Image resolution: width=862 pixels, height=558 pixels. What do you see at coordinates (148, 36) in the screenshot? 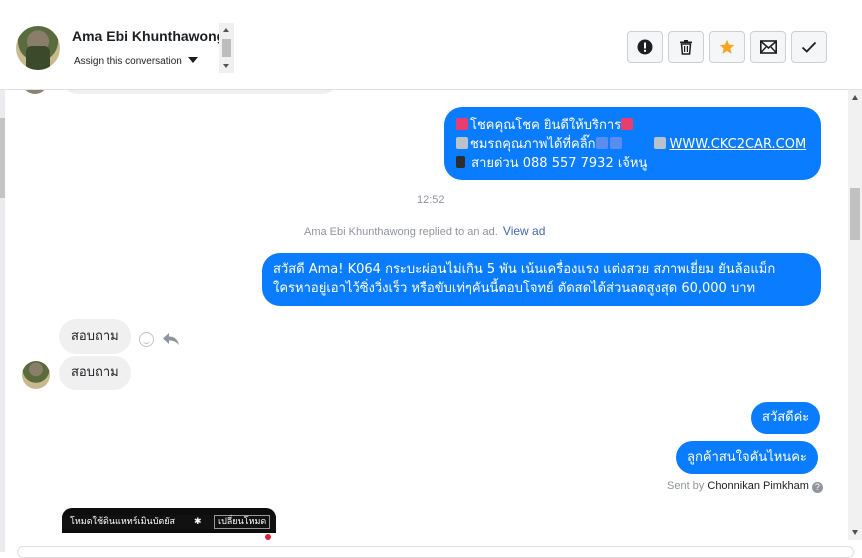
I see `contact-name: Ama Ebi Khunthawong` at bounding box center [148, 36].